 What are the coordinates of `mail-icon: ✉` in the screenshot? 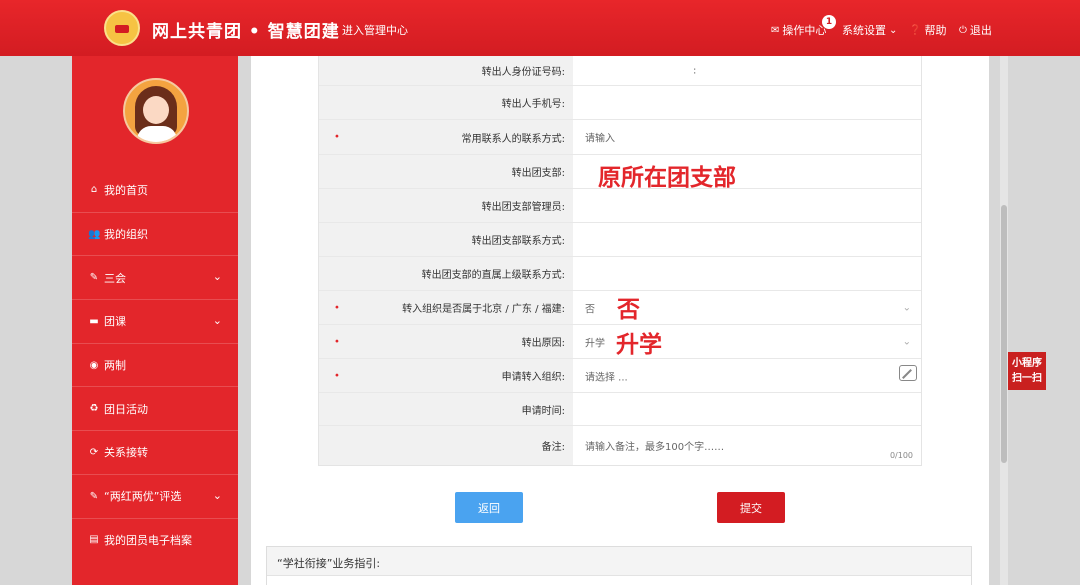 It's located at (775, 30).